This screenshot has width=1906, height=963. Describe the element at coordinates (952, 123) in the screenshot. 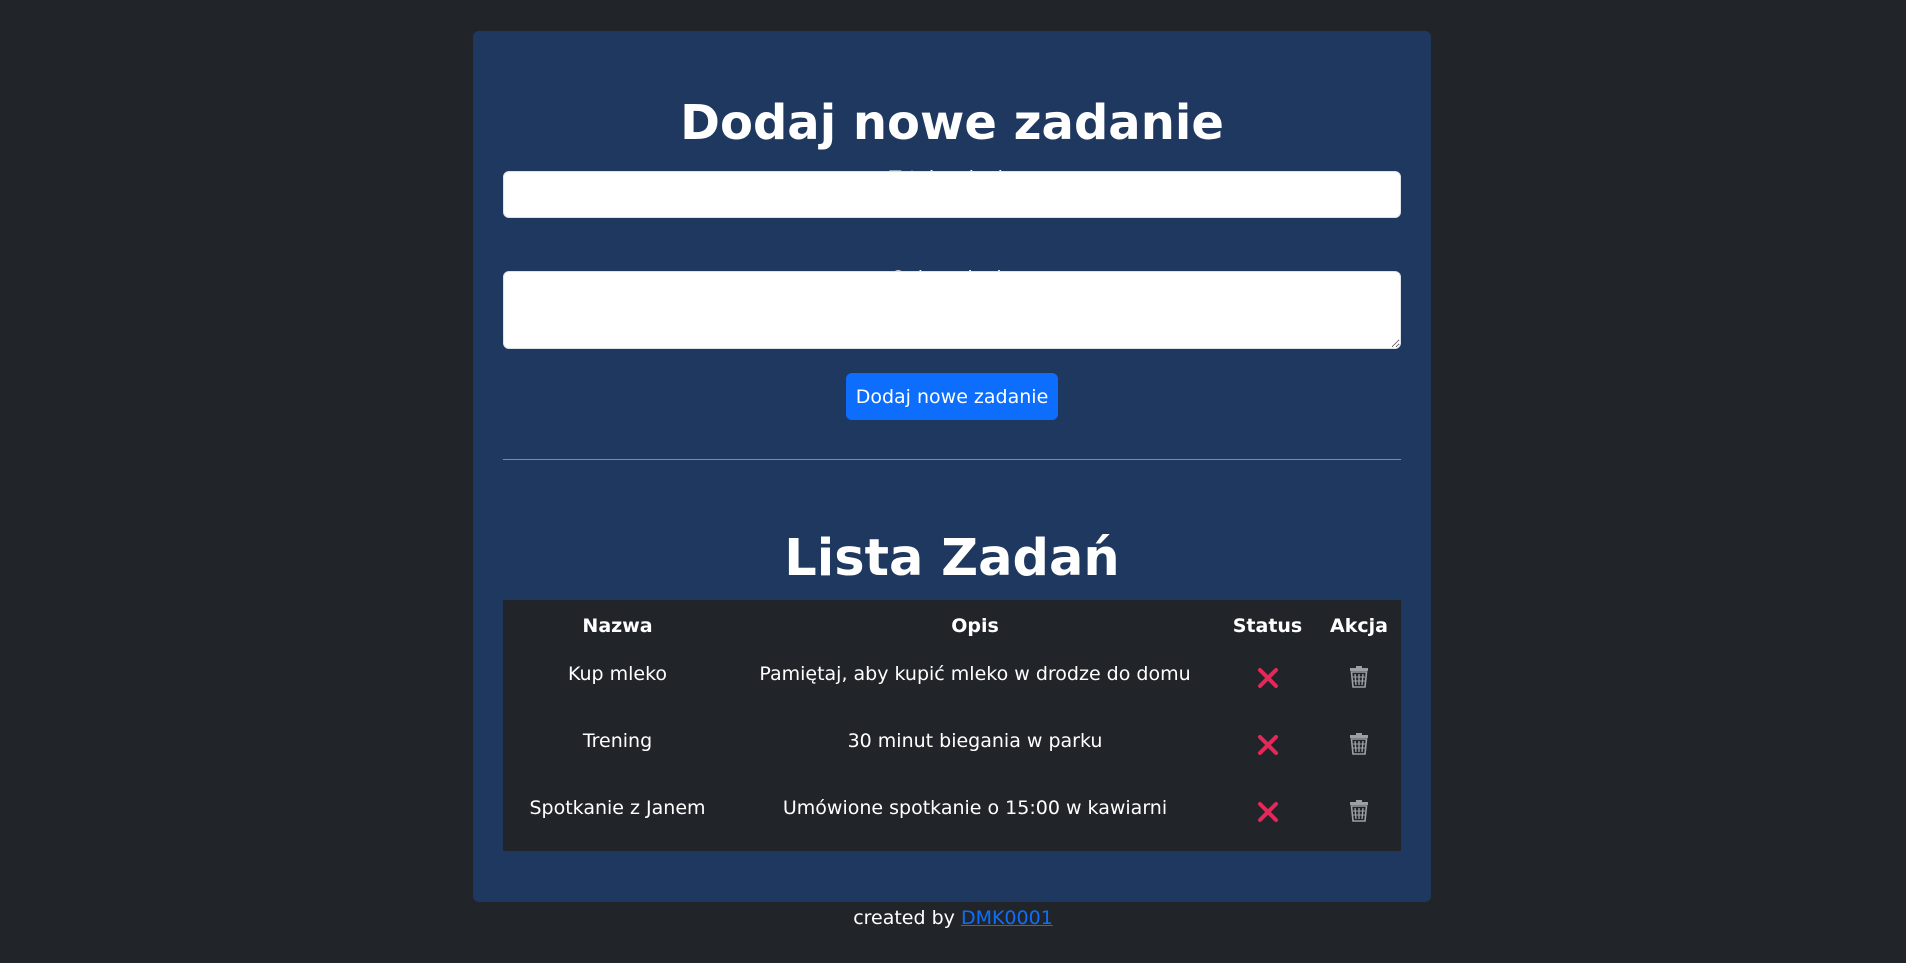

I see `form-heading: Dodaj nowe zadanie` at that location.